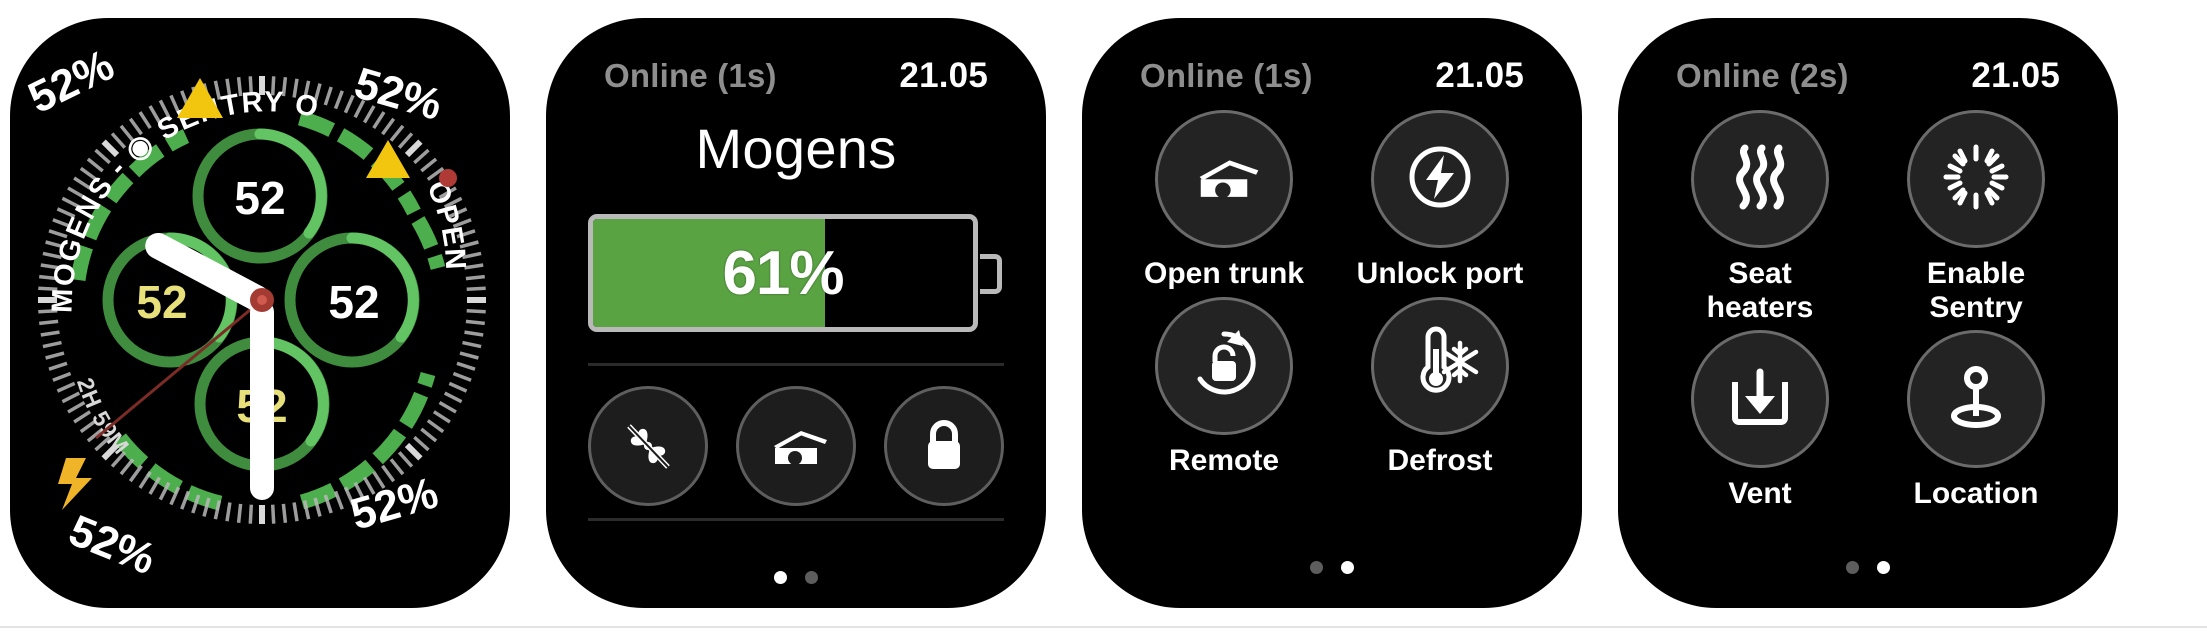  What do you see at coordinates (1760, 494) in the screenshot?
I see `control-label: Vent` at bounding box center [1760, 494].